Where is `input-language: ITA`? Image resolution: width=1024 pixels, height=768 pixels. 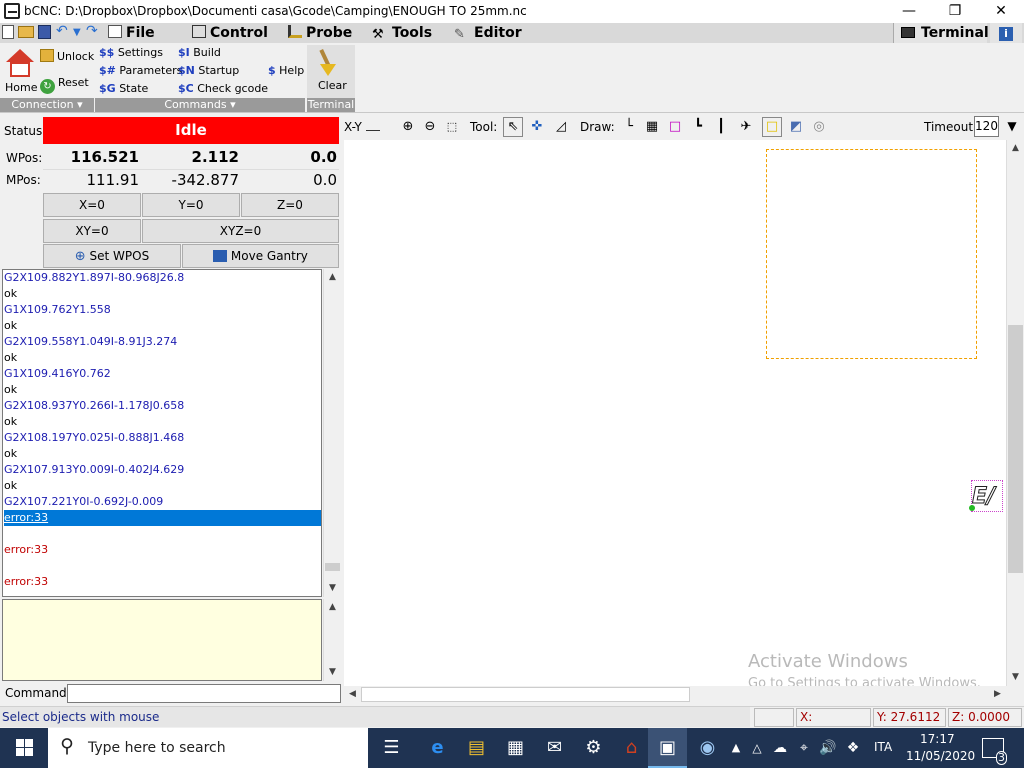
input-language: ITA is located at coordinates (883, 747).